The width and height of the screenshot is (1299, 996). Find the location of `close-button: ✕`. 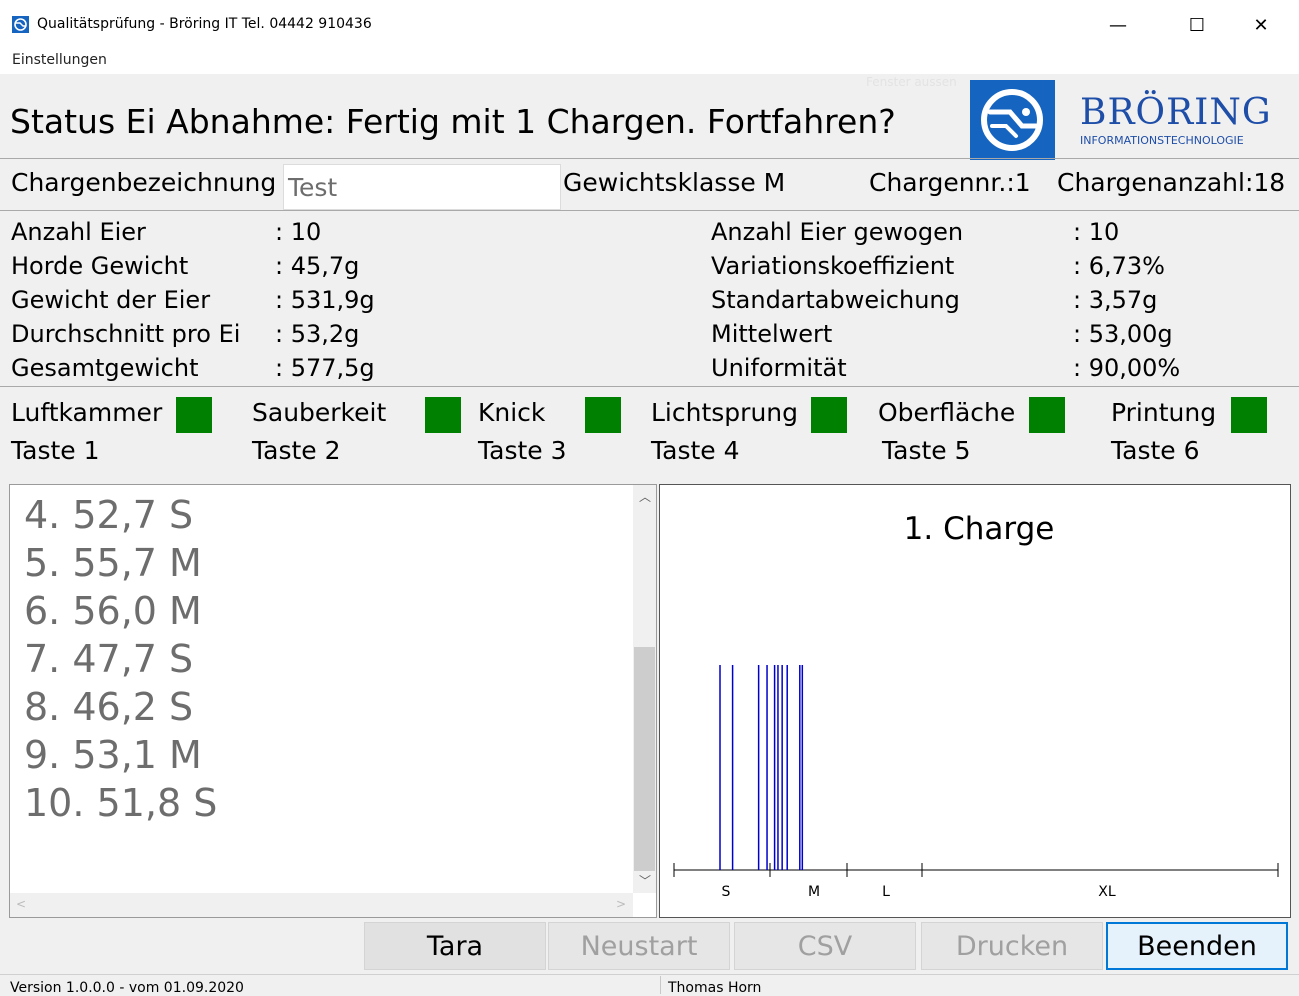

close-button: ✕ is located at coordinates (1261, 25).